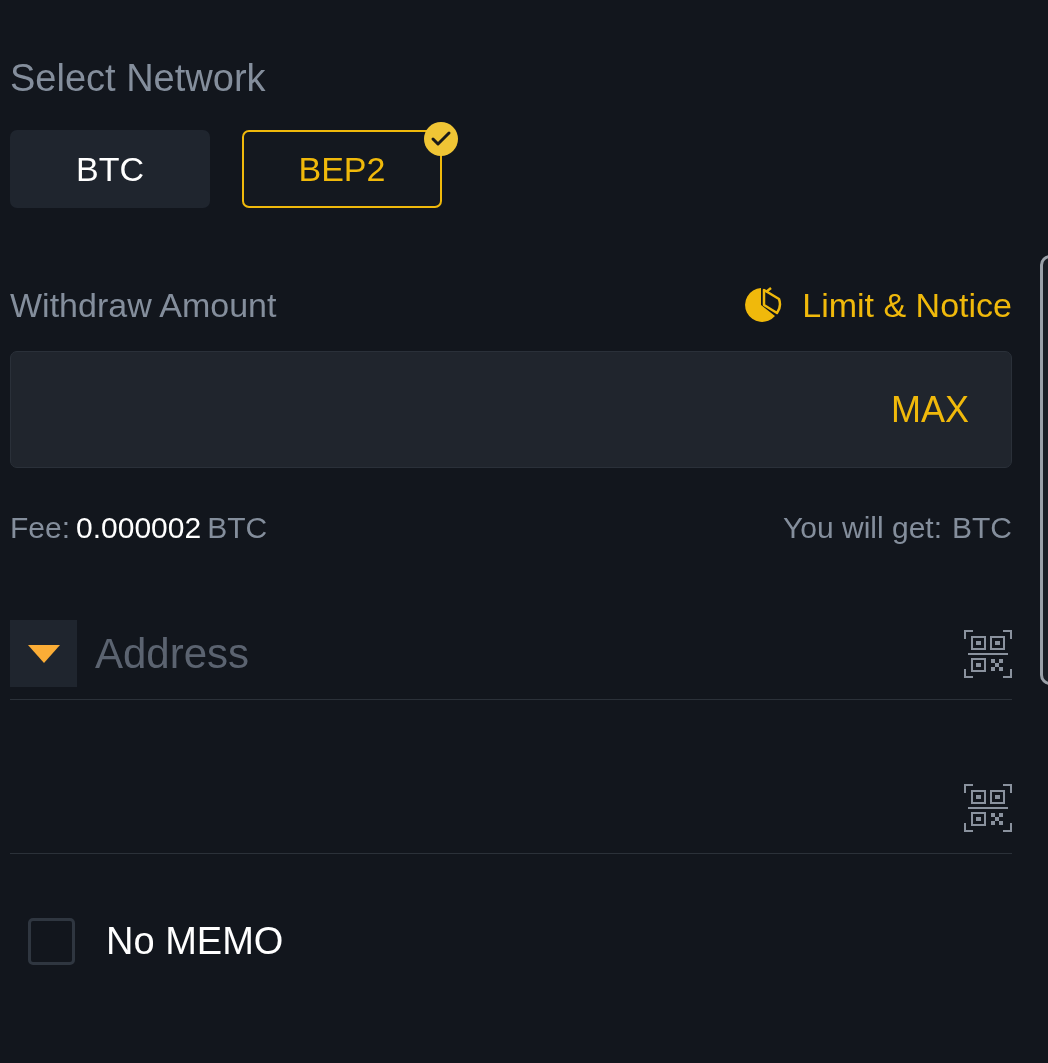 This screenshot has height=1063, width=1048. Describe the element at coordinates (877, 305) in the screenshot. I see `limit-notice-link: Limit & Notice` at that location.